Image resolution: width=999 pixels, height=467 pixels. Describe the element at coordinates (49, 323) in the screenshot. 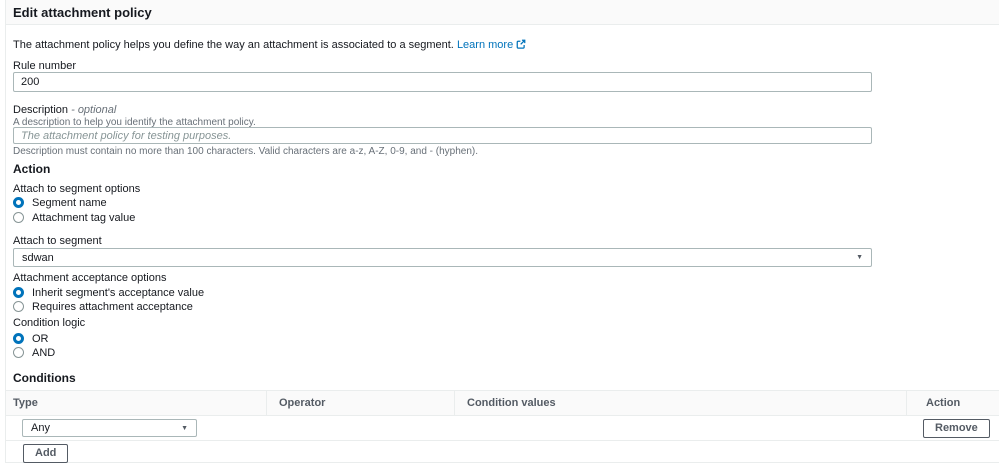

I see `condition-logic-label: Condition logic` at that location.